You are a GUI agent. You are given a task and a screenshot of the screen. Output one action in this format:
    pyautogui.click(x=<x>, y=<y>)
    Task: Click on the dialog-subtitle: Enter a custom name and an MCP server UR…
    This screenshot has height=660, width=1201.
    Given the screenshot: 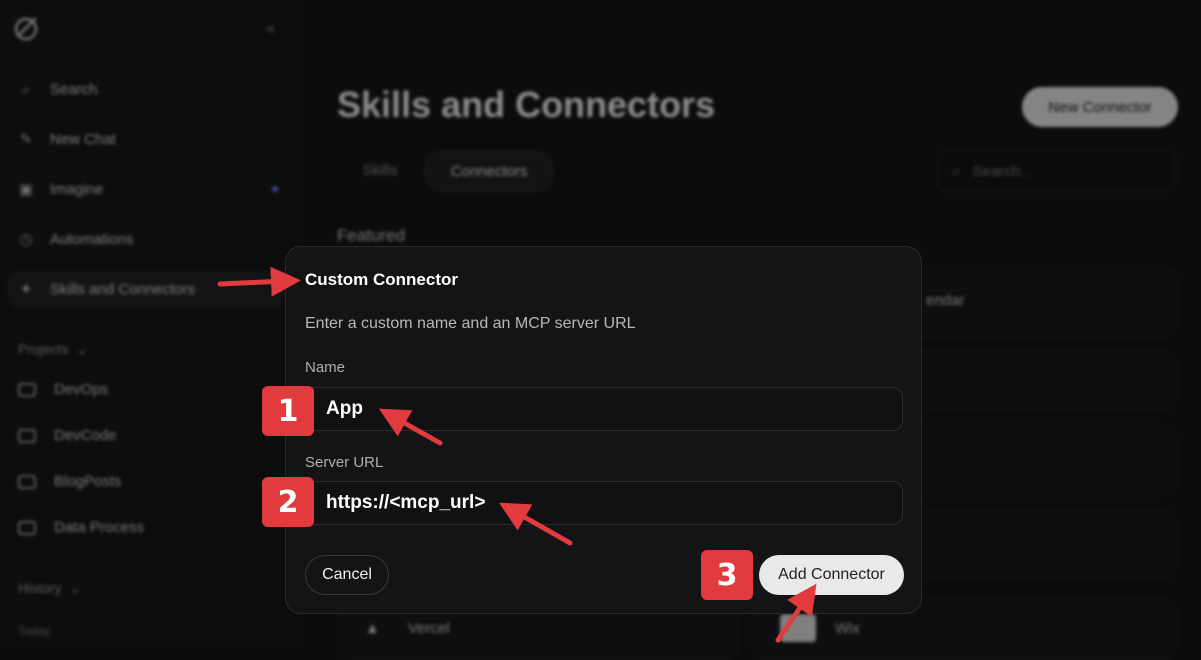 What is the action you would take?
    pyautogui.click(x=470, y=323)
    